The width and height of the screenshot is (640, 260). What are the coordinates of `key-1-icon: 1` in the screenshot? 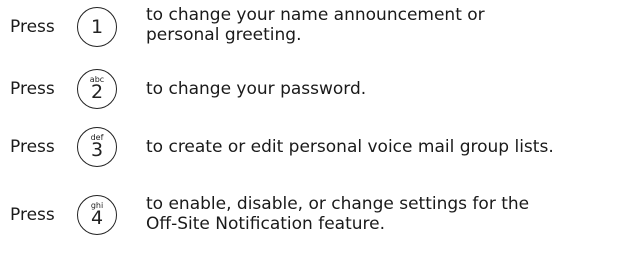 It's located at (97, 27).